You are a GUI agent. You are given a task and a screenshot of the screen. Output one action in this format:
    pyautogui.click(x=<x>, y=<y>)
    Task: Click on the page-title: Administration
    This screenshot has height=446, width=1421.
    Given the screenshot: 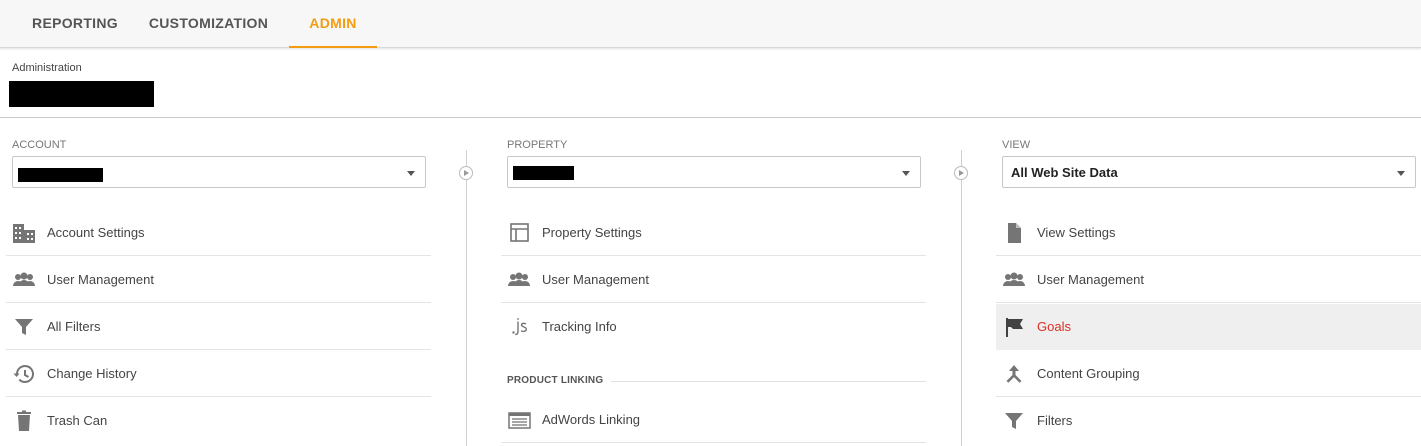 What is the action you would take?
    pyautogui.click(x=47, y=68)
    